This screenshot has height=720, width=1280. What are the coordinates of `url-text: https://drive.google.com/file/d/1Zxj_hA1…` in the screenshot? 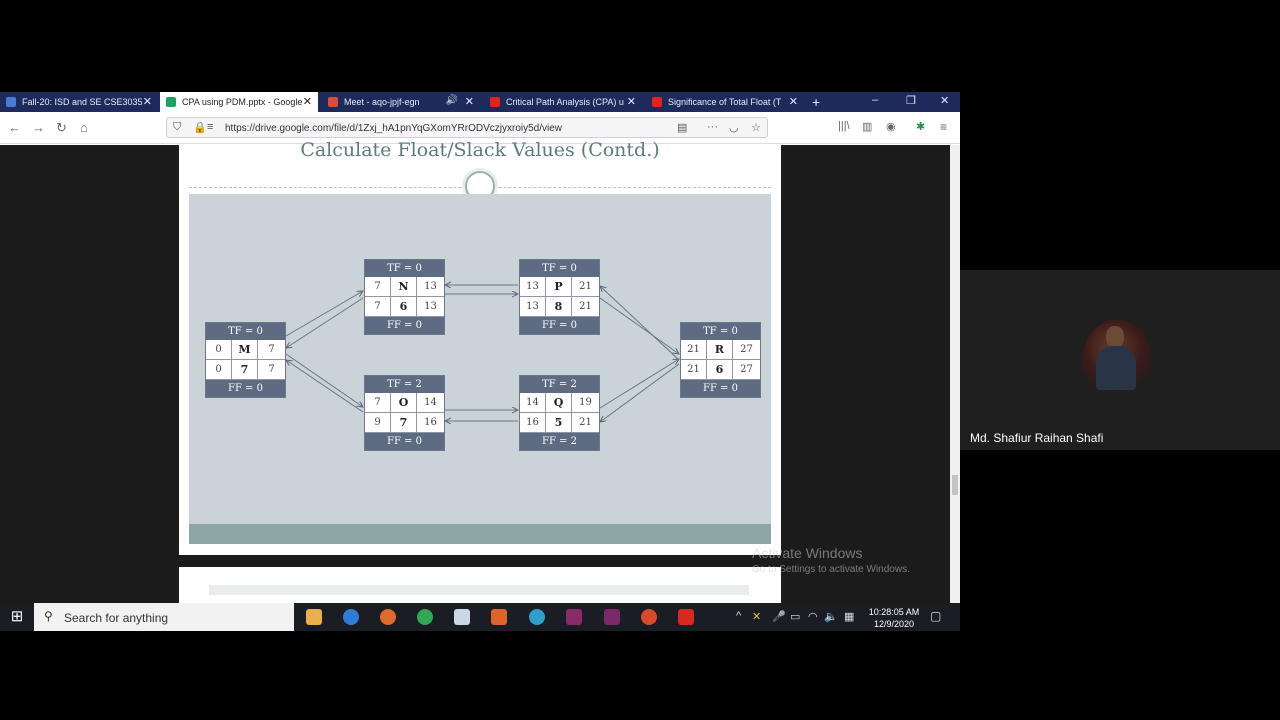 It's located at (393, 128).